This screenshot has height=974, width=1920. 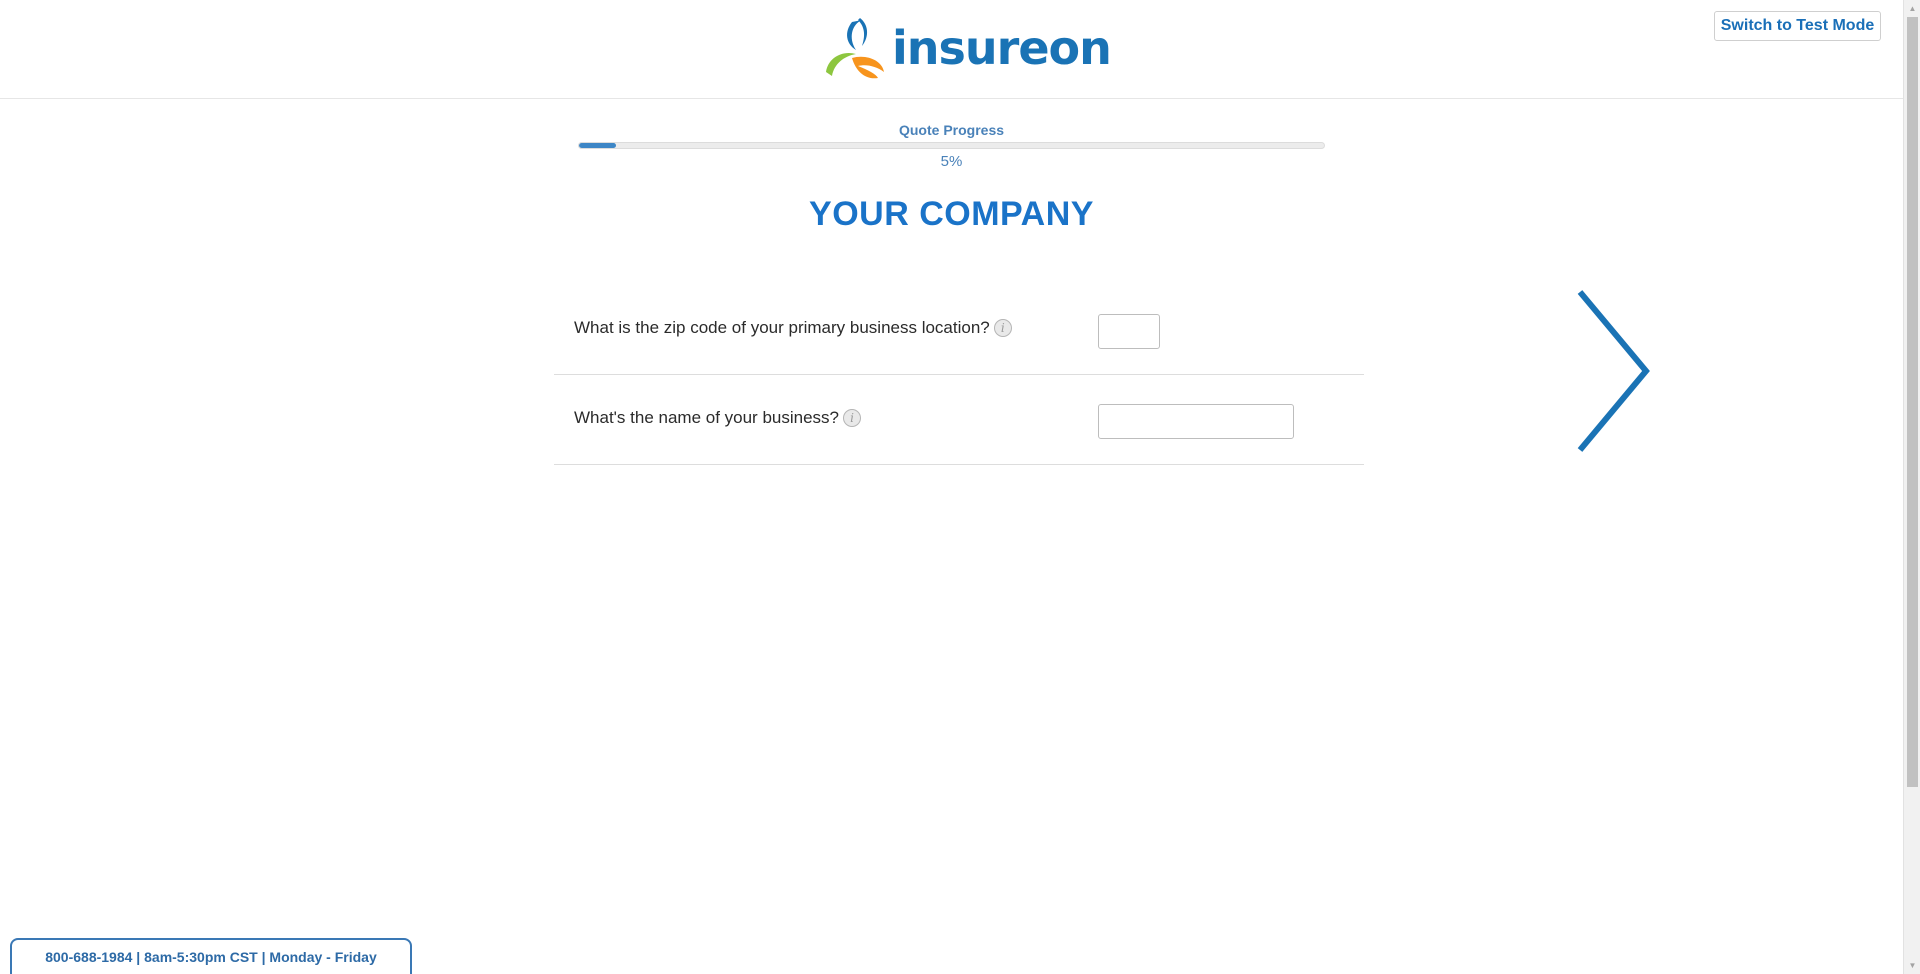 What do you see at coordinates (1614, 371) in the screenshot?
I see `chevron-right-icon` at bounding box center [1614, 371].